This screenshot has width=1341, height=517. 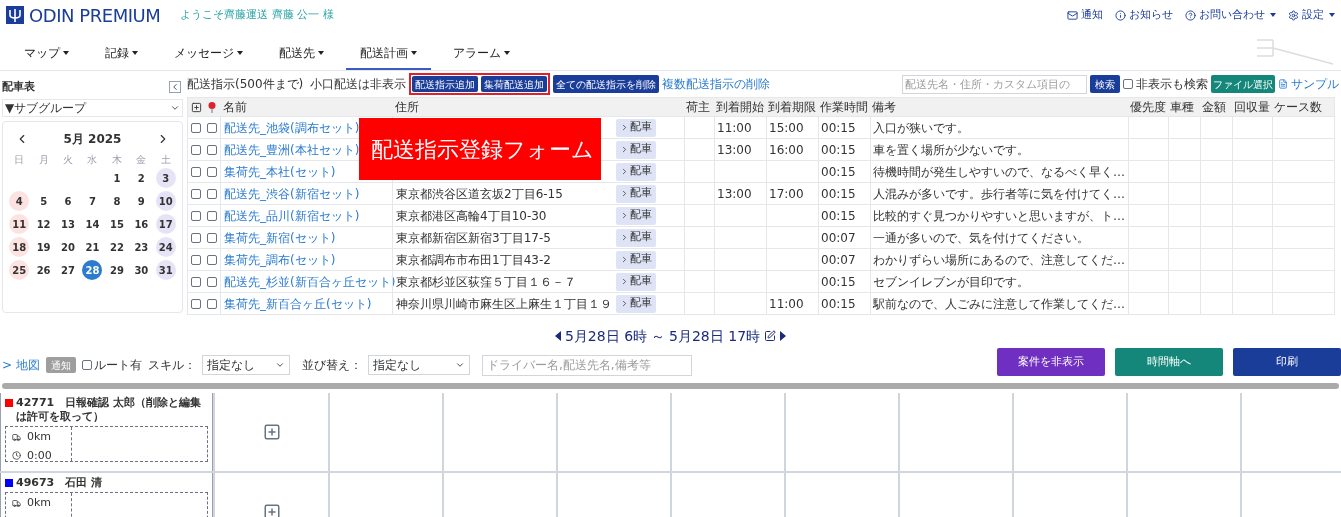 I want to click on search-button: 検索, so click(x=1105, y=84).